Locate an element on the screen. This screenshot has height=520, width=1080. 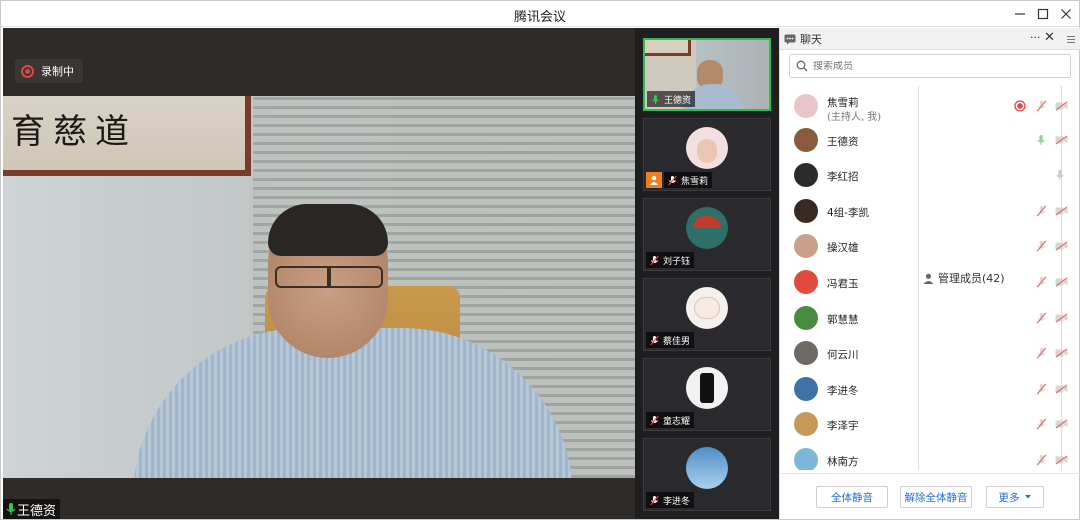
tile-name-tag: 王德资 is located at coordinates (671, 99).